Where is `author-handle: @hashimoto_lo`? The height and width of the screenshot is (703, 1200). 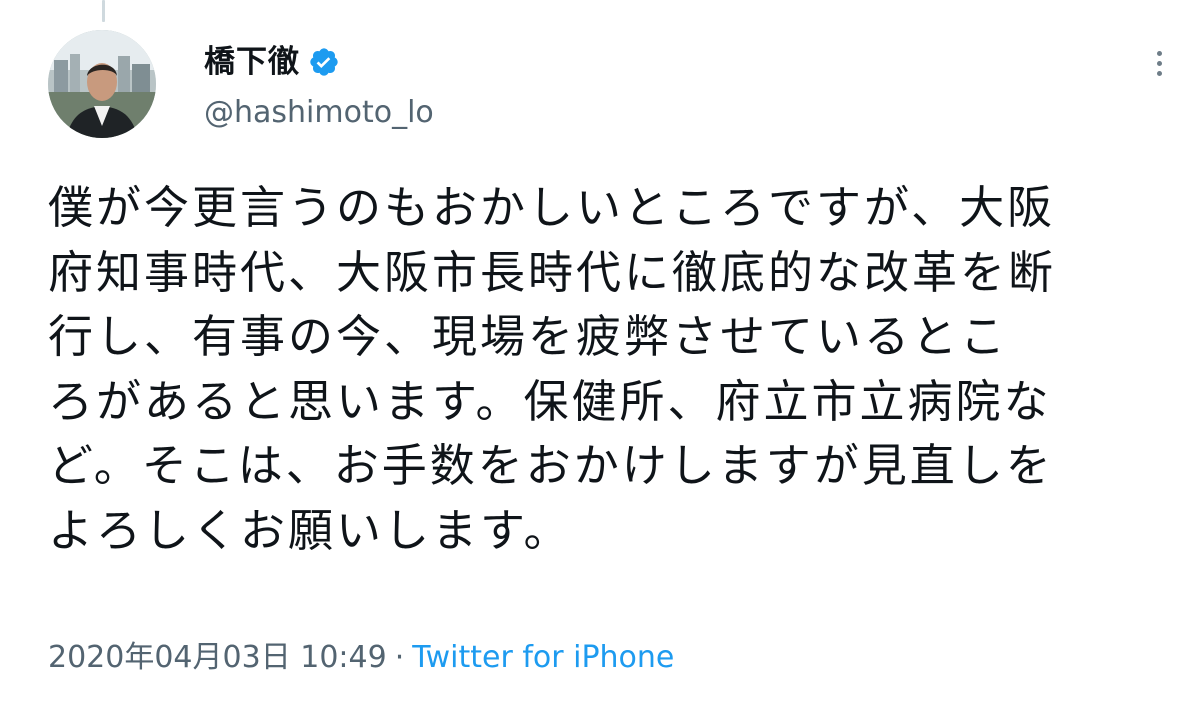
author-handle: @hashimoto_lo is located at coordinates (319, 113).